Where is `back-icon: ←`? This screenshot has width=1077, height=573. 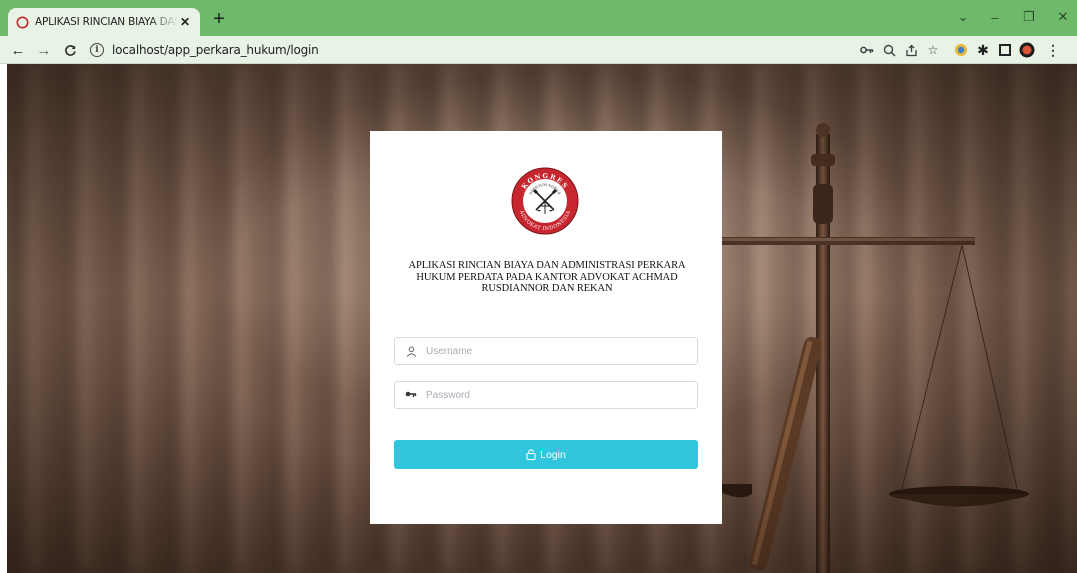
back-icon: ← is located at coordinates (18, 50).